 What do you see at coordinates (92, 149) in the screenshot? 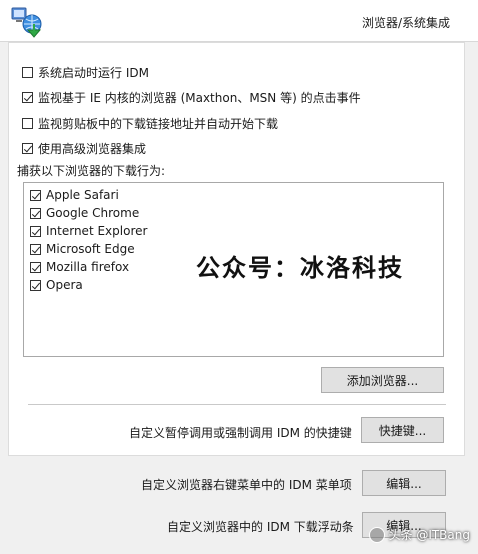
I see `option-label: 使用高级浏览器集成` at bounding box center [92, 149].